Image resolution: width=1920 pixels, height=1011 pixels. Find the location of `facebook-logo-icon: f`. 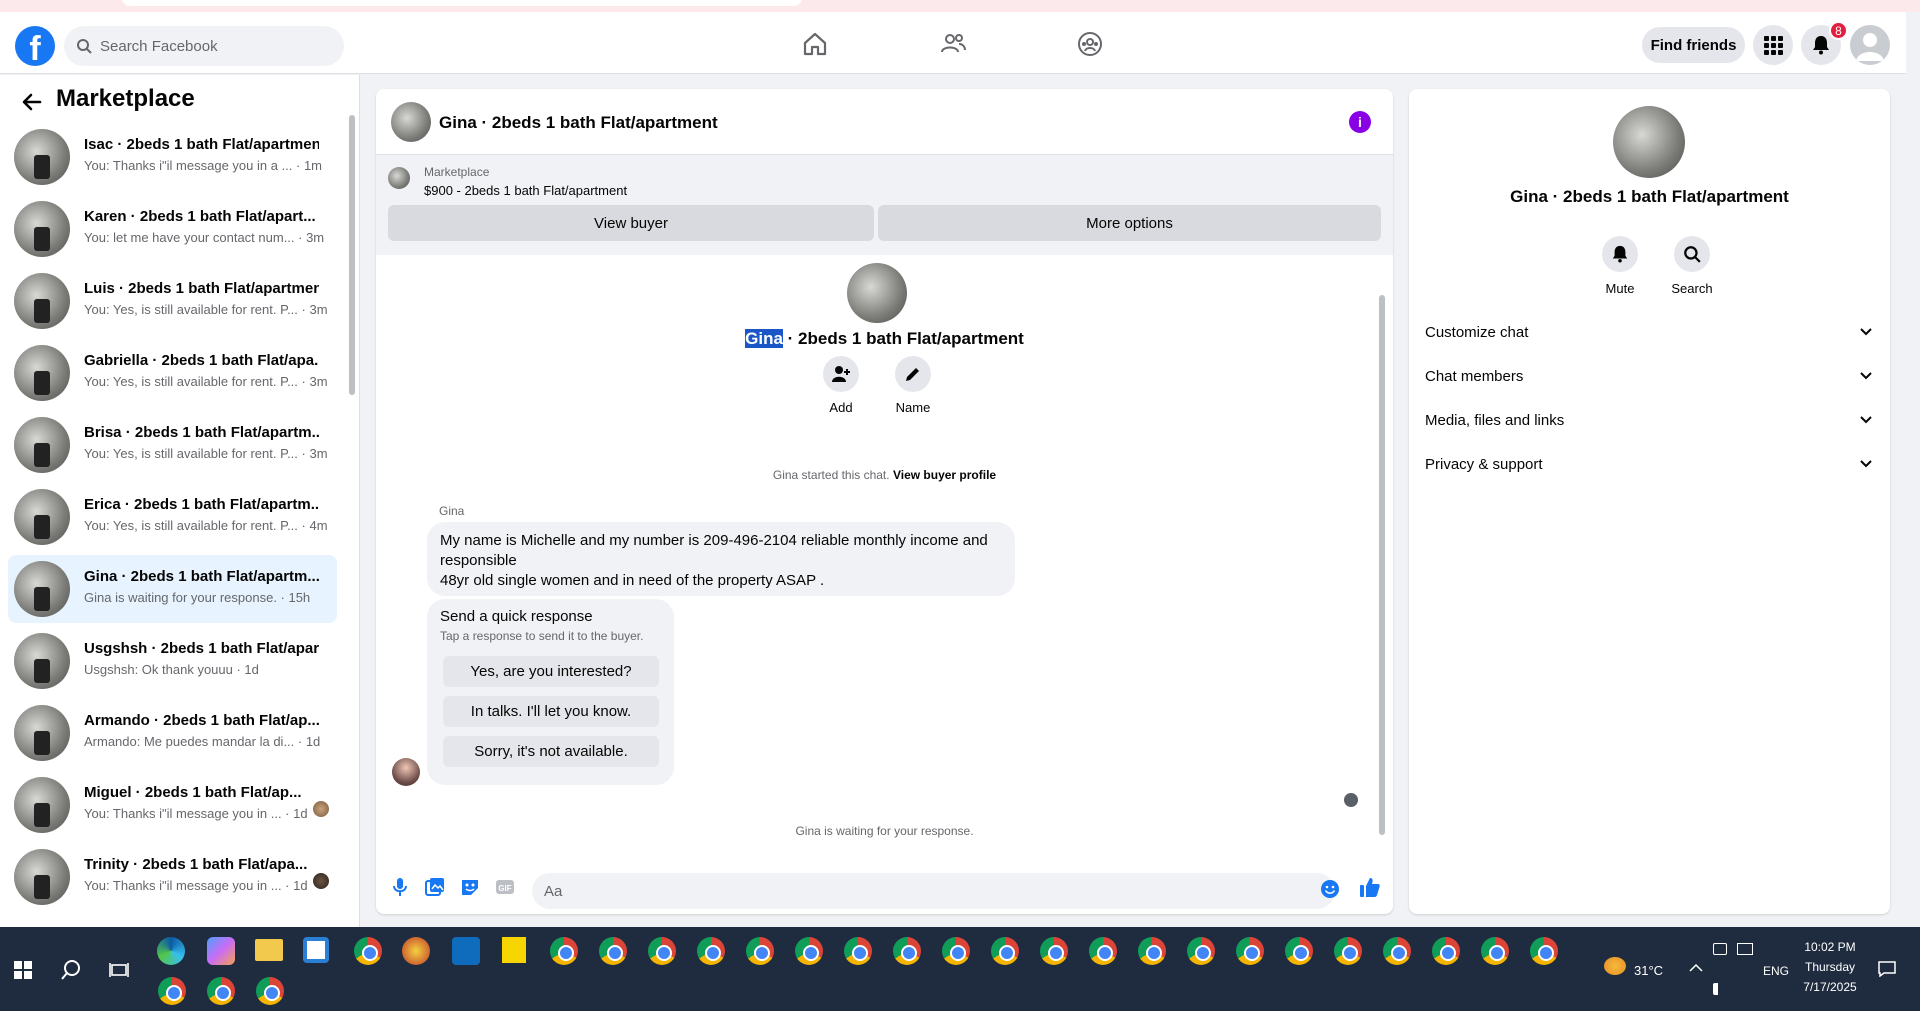

facebook-logo-icon: f is located at coordinates (35, 46).